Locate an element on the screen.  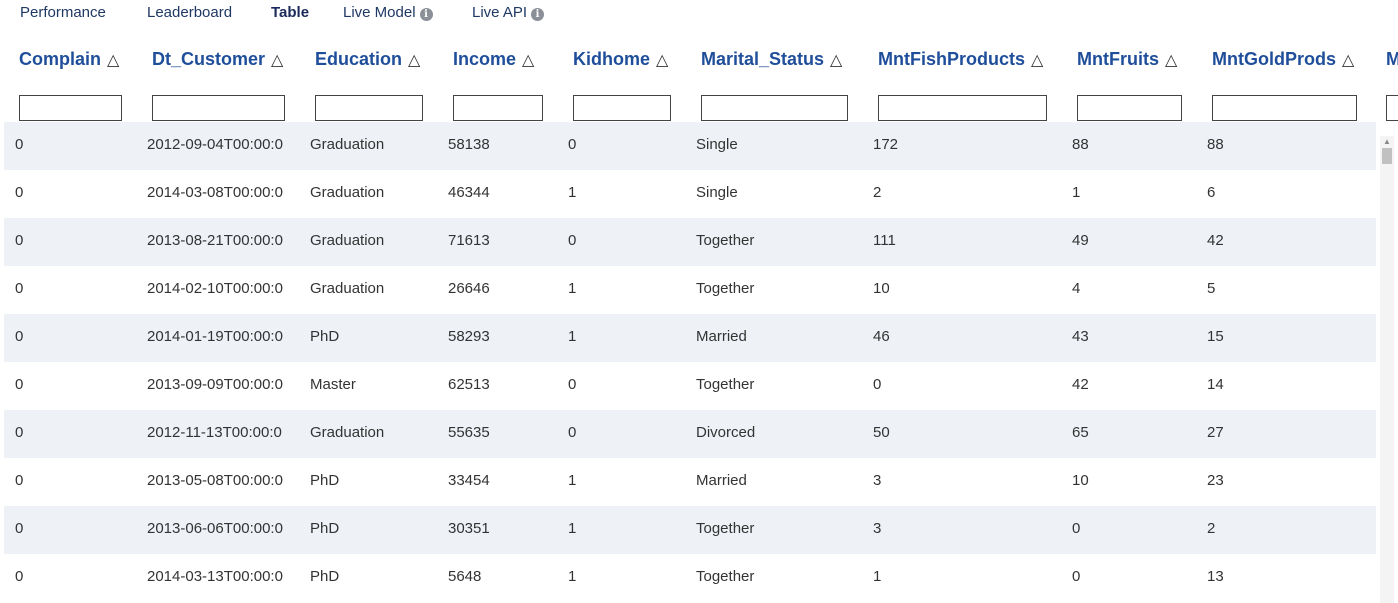
tab-live-model: Live Model i is located at coordinates (388, 13).